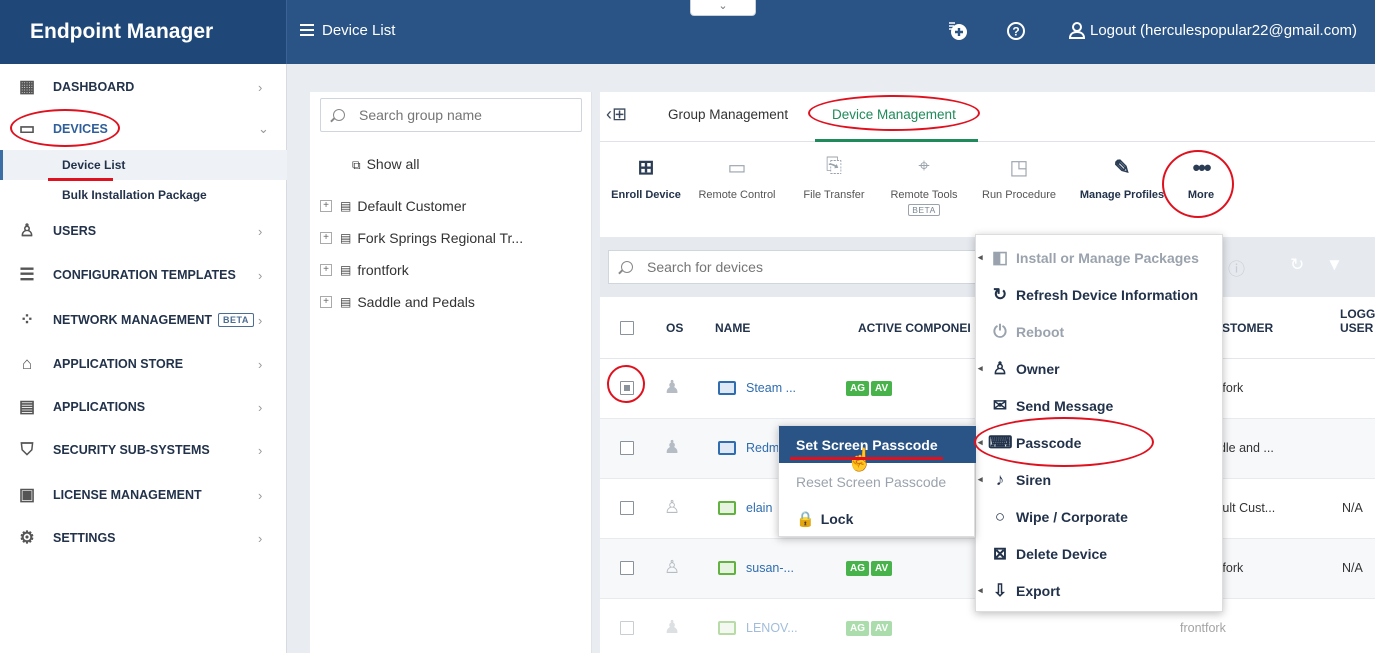 This screenshot has width=1375, height=653. What do you see at coordinates (1000, 553) in the screenshot?
I see `delete-device-icon: ⊠` at bounding box center [1000, 553].